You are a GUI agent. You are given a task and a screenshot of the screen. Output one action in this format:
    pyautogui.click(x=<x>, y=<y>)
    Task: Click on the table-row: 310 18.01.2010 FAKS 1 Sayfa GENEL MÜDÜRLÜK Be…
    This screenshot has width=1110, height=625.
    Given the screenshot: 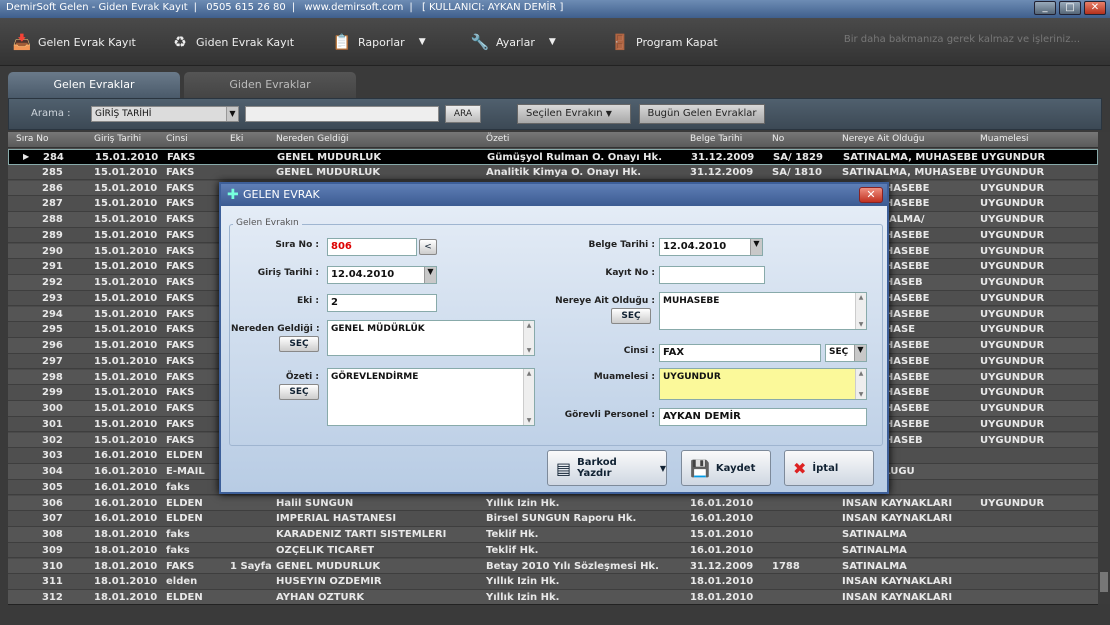 What is the action you would take?
    pyautogui.click(x=553, y=566)
    